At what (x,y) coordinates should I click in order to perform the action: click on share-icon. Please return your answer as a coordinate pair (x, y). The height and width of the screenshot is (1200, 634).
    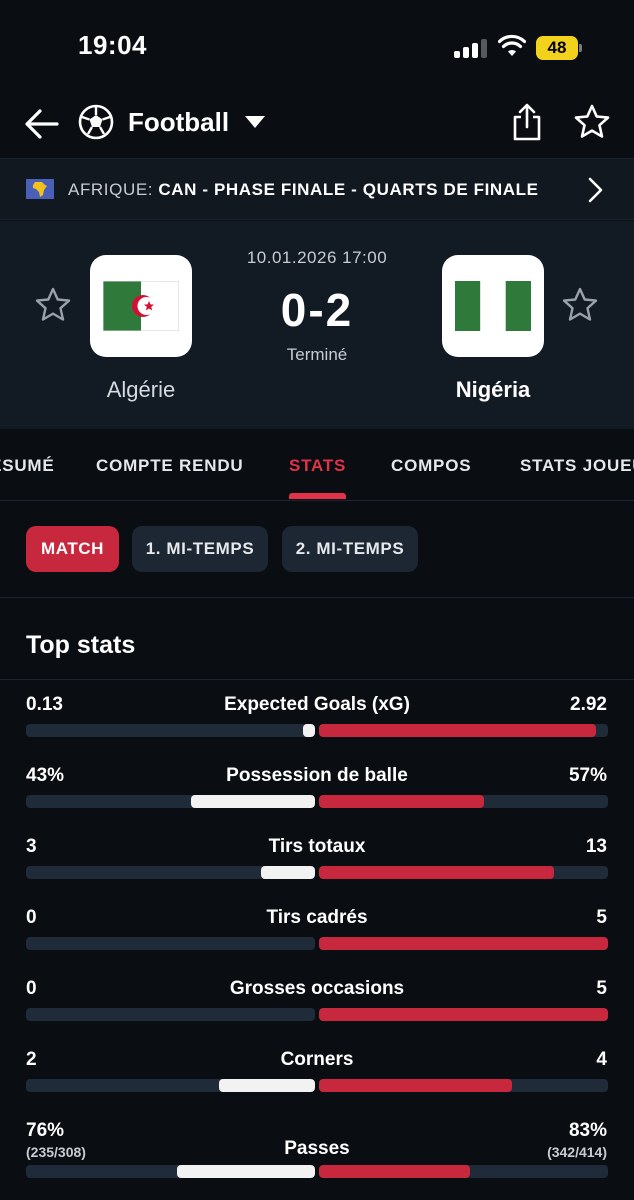
    Looking at the image, I should click on (527, 122).